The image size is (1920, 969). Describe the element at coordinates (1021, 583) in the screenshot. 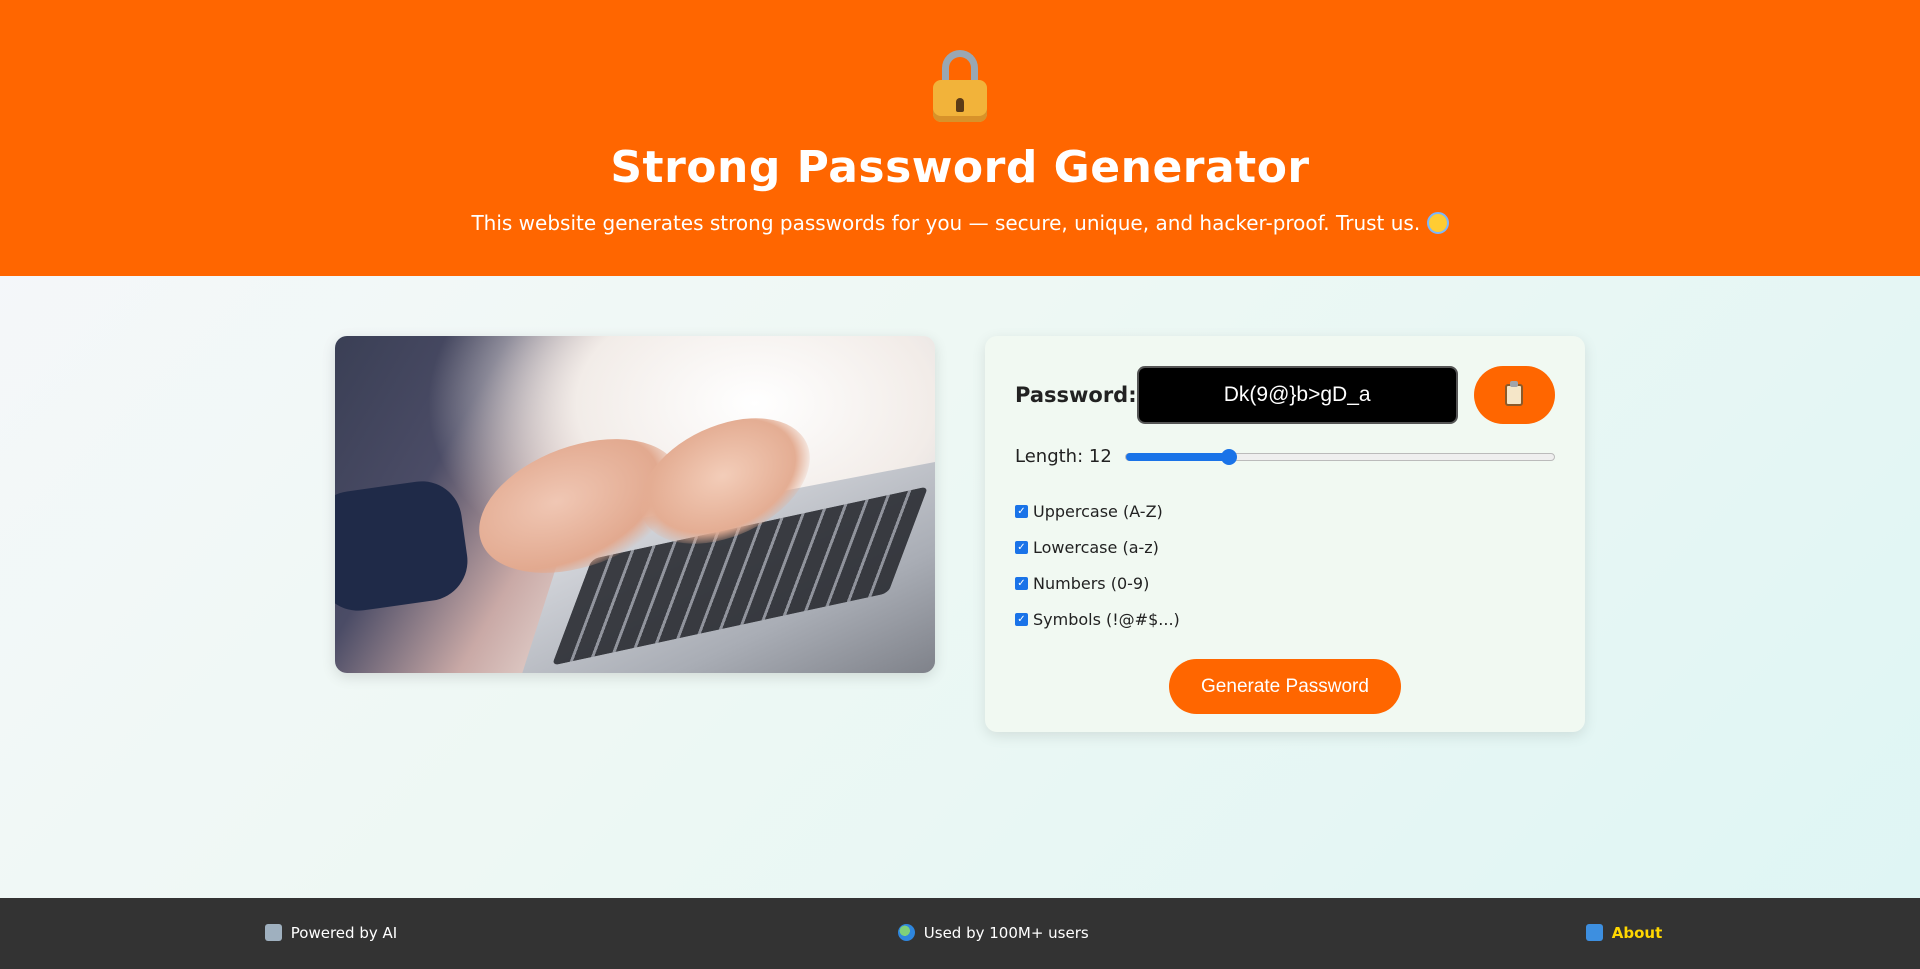

I see `checkbox-numbers: ✓` at that location.